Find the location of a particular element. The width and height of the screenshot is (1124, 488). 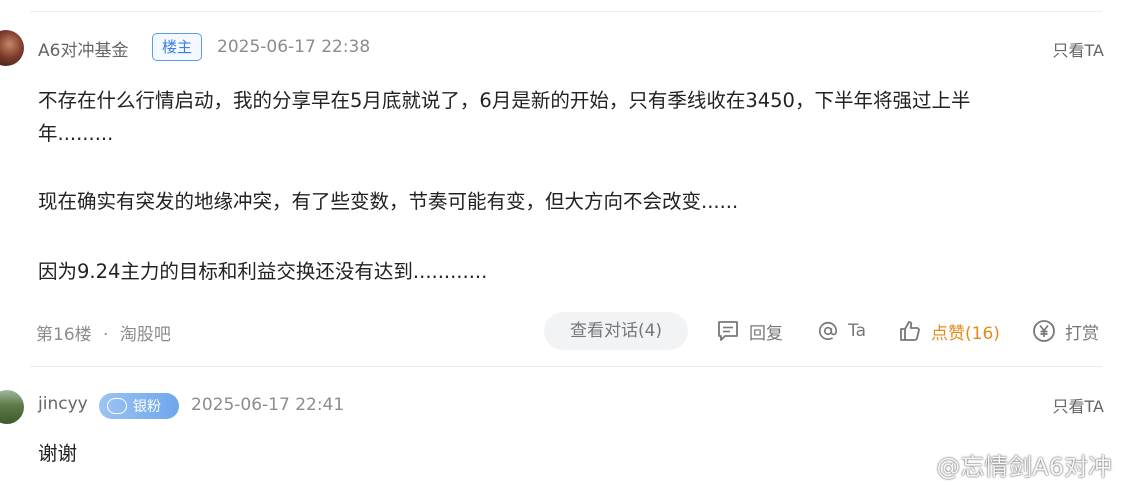

fan-level-icon is located at coordinates (117, 406).